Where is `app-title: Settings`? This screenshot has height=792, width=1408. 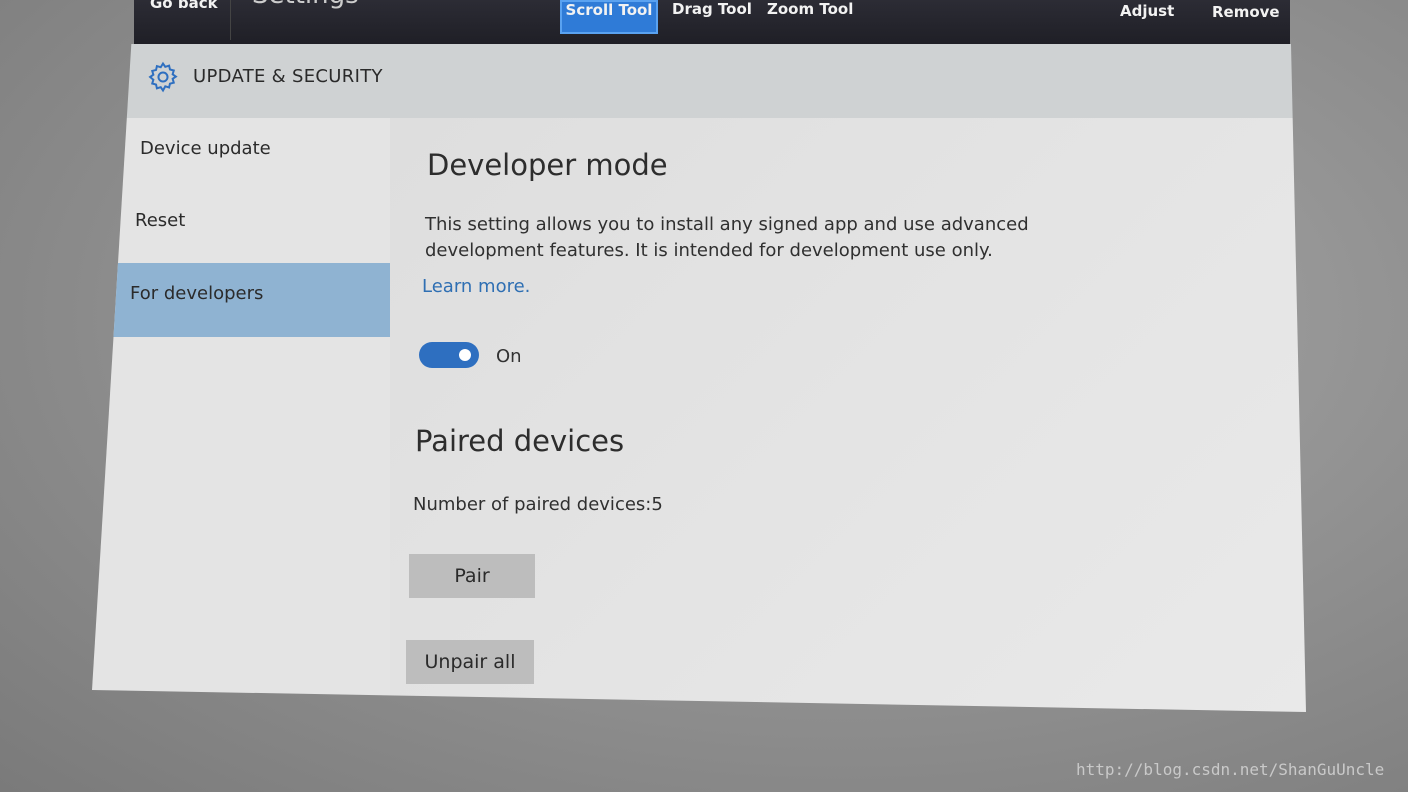
app-title: Settings is located at coordinates (305, 10).